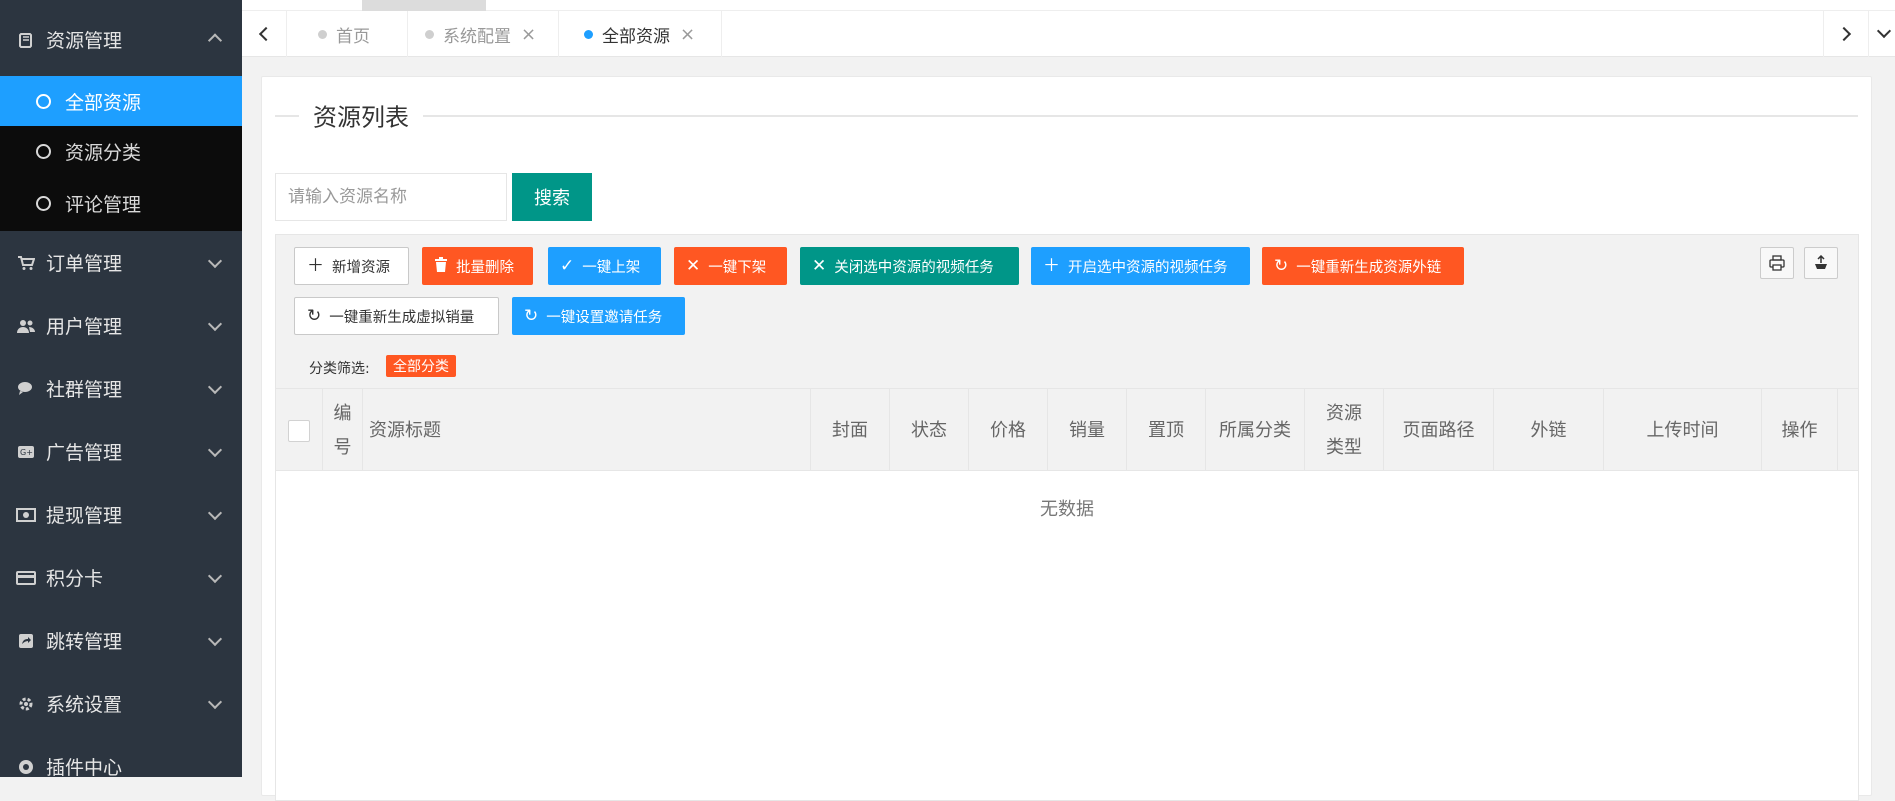 This screenshot has width=1895, height=801. What do you see at coordinates (351, 266) in the screenshot?
I see `add-resource-button: ＋ 新增资源` at bounding box center [351, 266].